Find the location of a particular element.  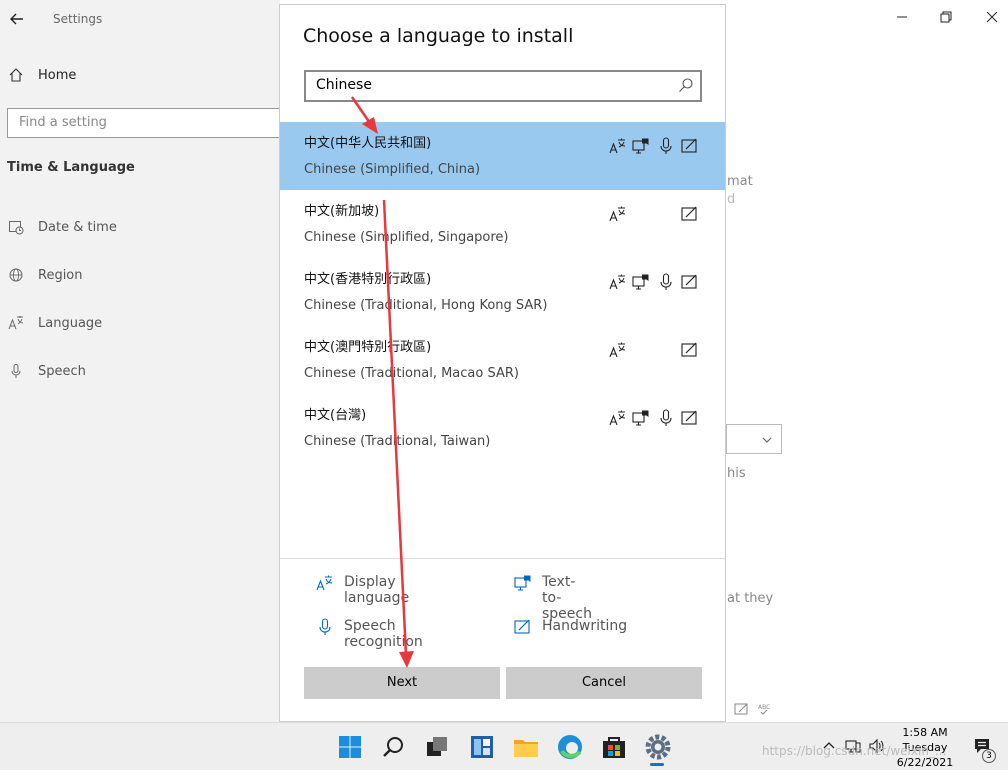

window-controls is located at coordinates (944, 20).